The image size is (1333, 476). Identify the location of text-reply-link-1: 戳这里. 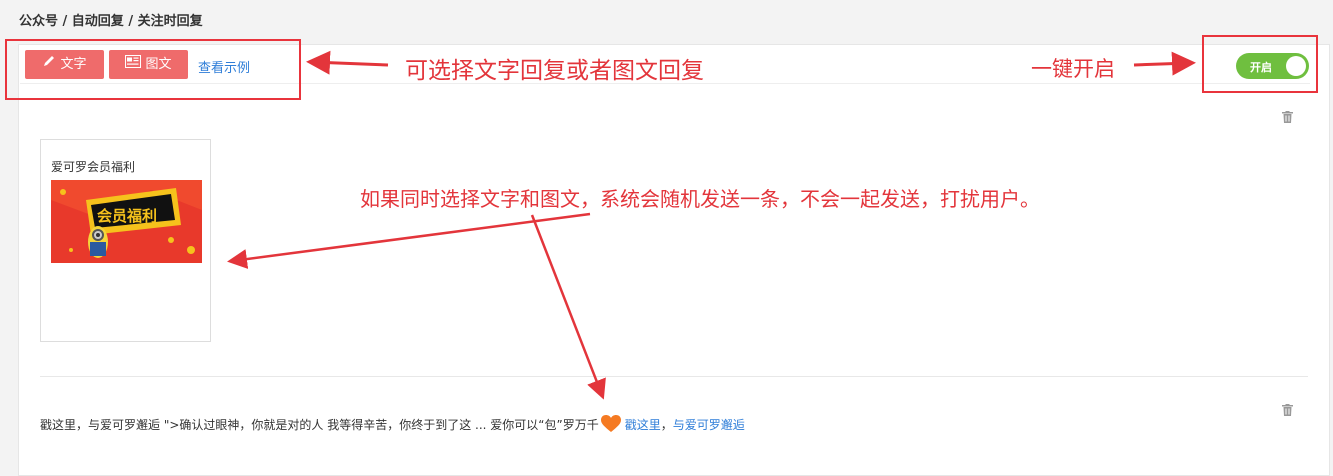
(643, 425).